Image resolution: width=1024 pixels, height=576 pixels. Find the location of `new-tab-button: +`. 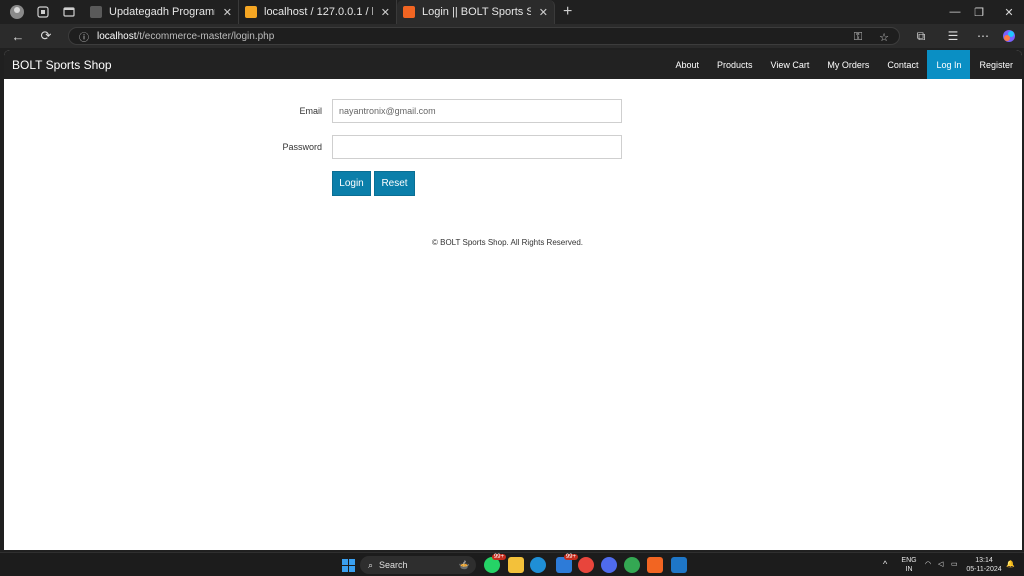

new-tab-button: + is located at coordinates (567, 12).